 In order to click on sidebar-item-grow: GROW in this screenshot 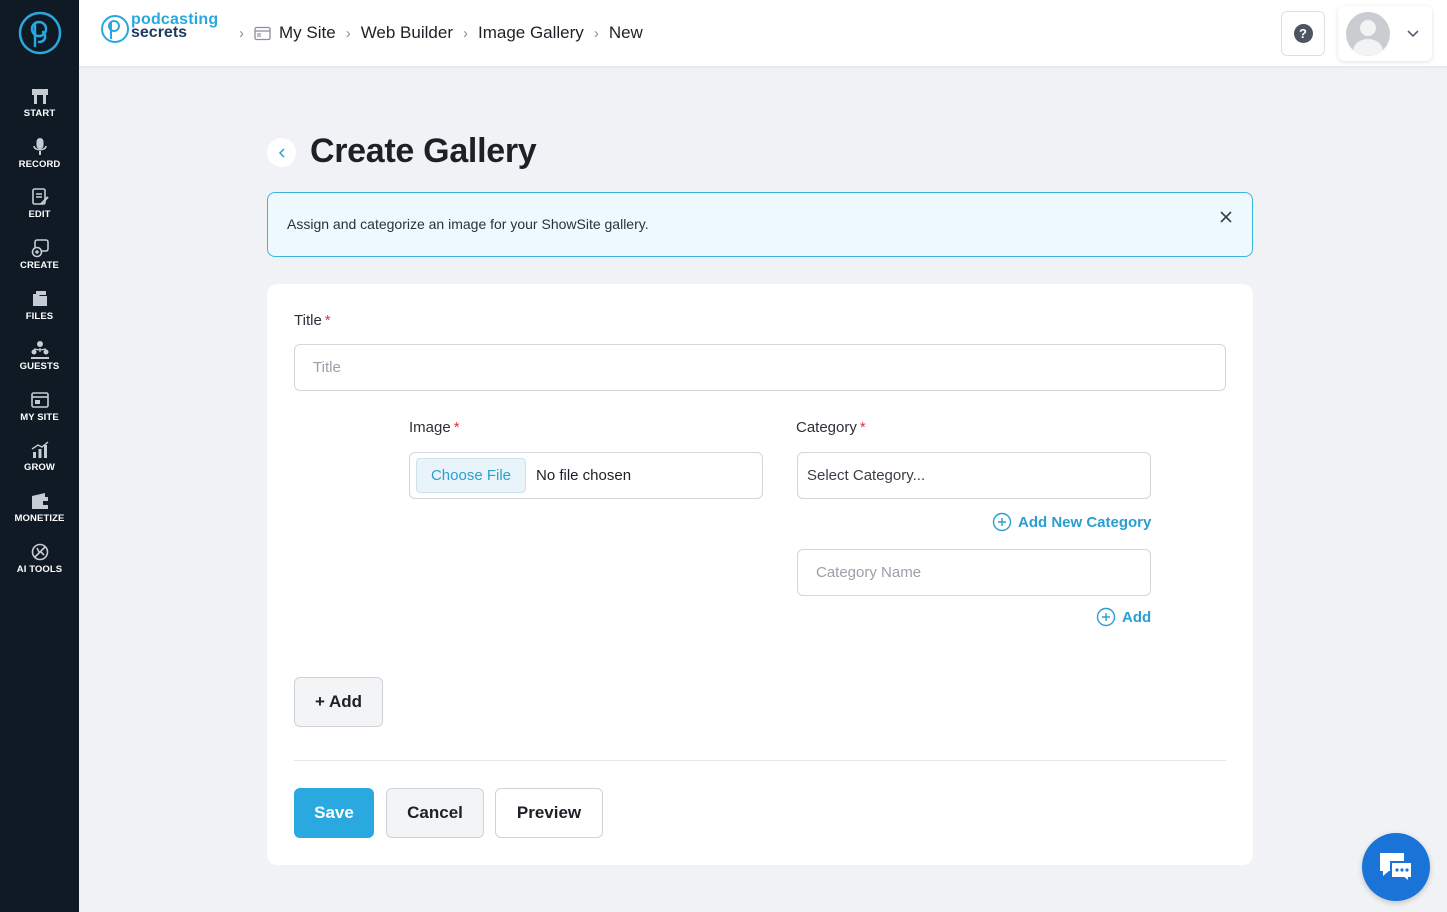, I will do `click(39, 462)`.